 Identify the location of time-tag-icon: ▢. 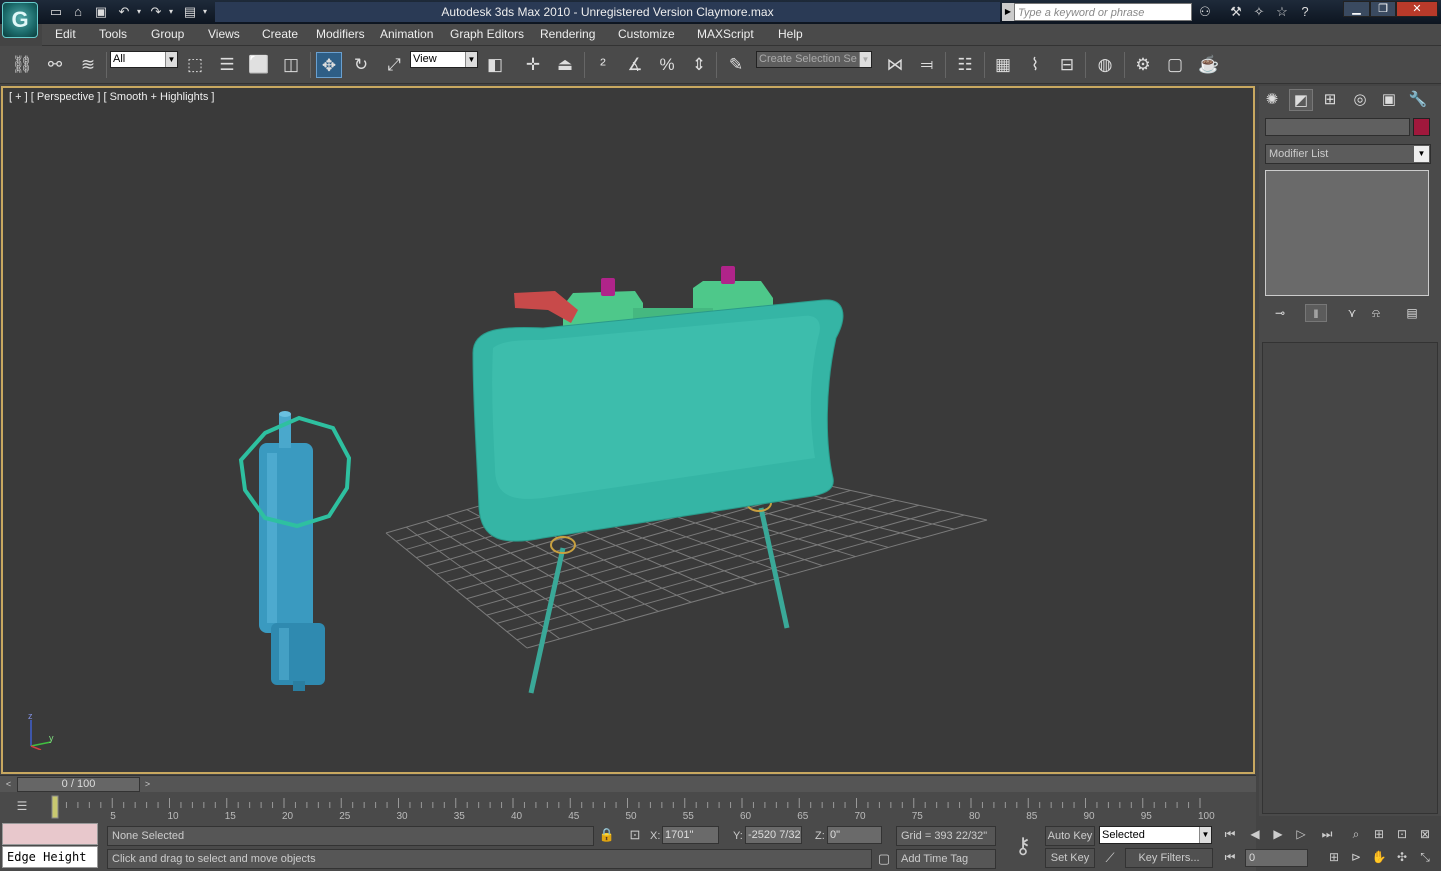
(884, 859).